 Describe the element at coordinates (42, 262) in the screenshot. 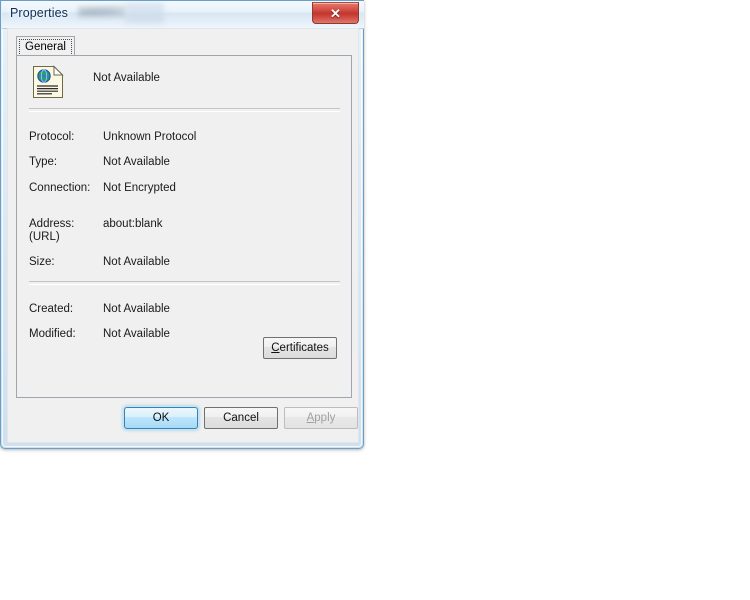

I see `label-size: Size:` at that location.